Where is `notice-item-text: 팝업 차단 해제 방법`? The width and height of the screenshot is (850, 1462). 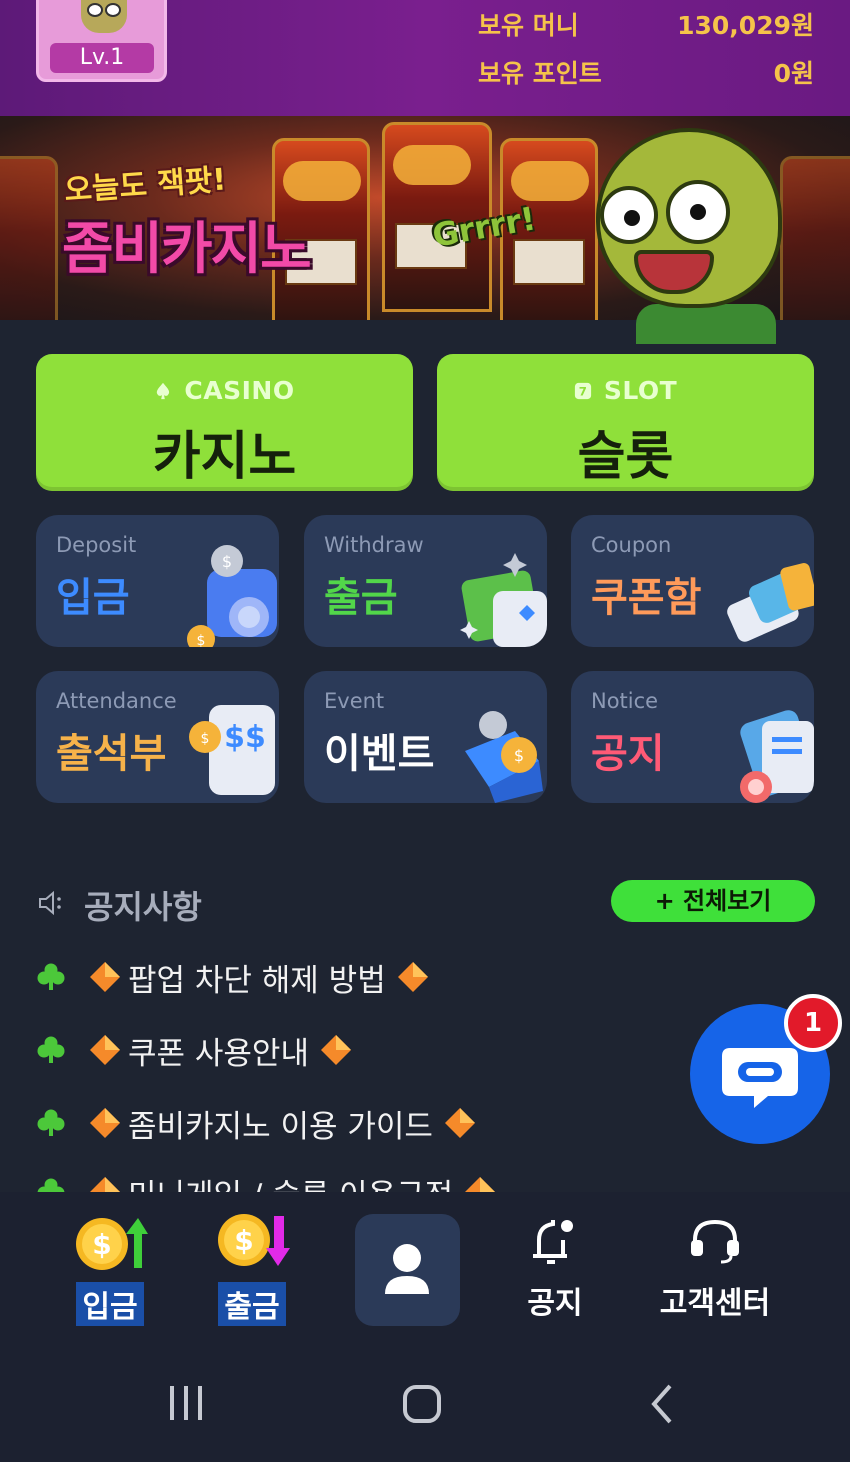
notice-item-text: 팝업 차단 해제 방법 is located at coordinates (257, 980).